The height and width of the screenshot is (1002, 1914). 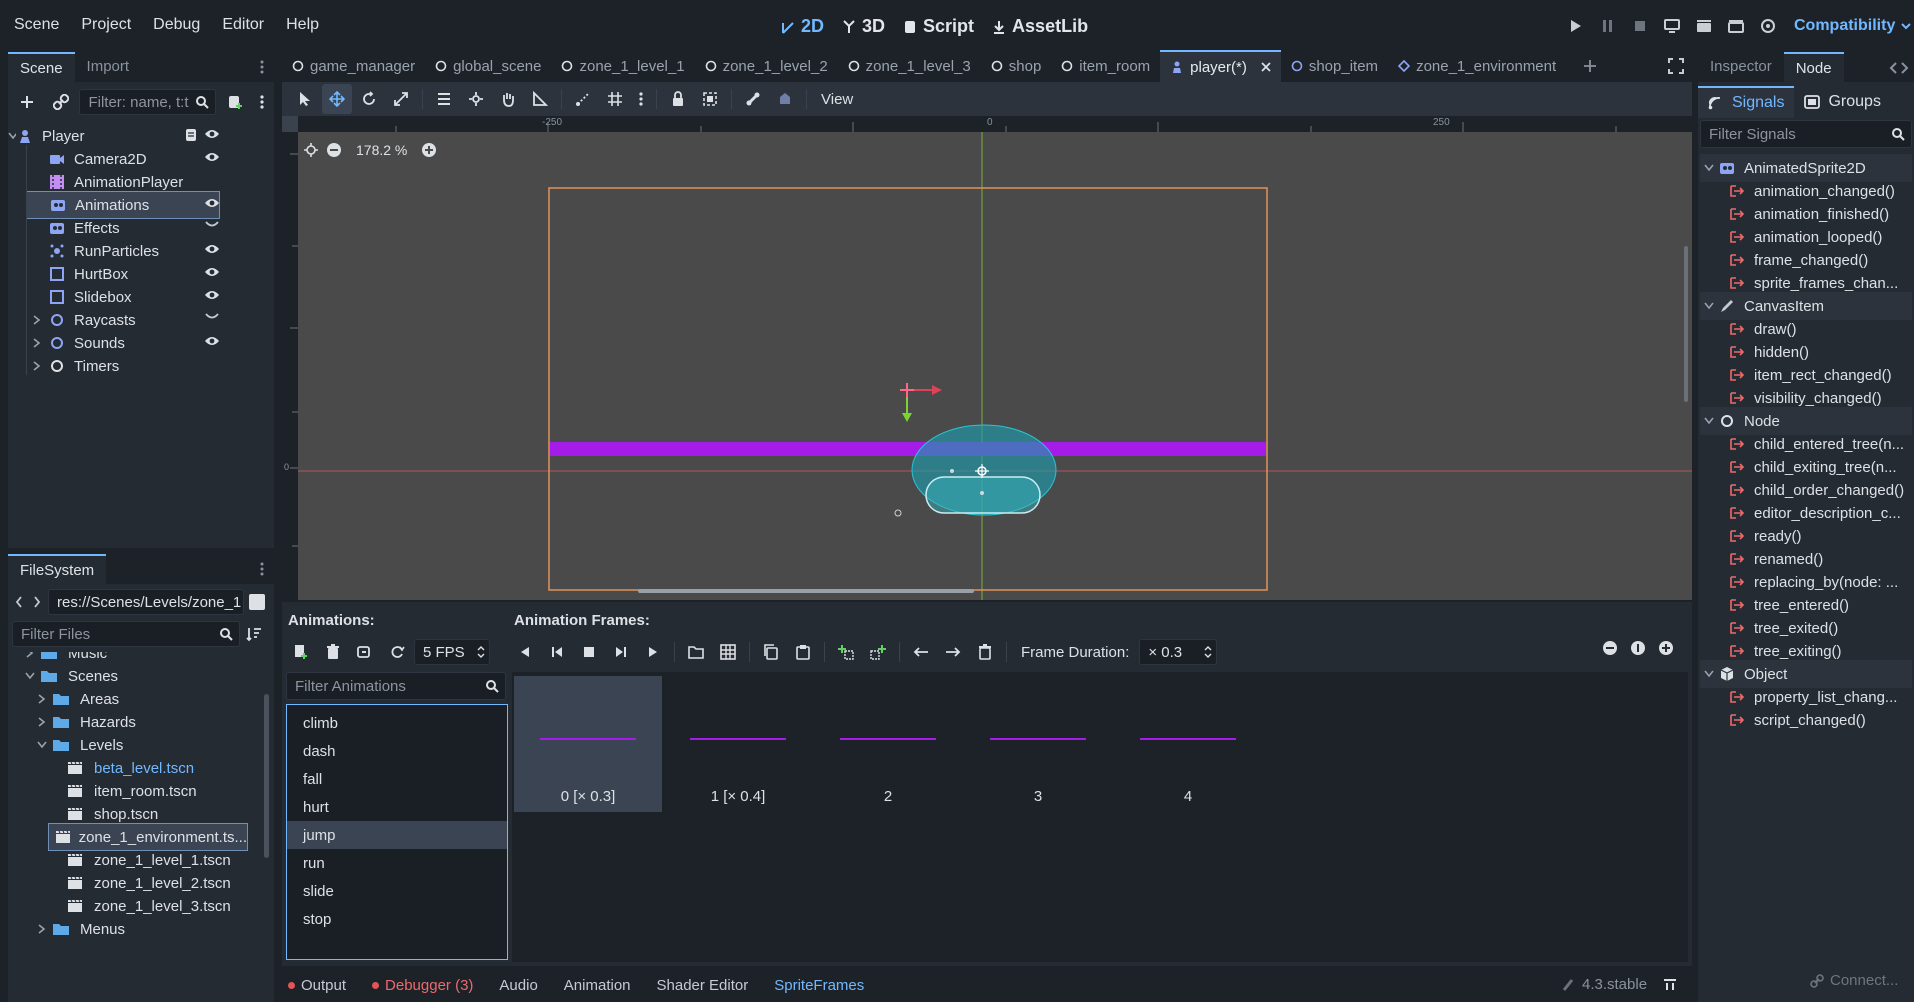 I want to click on stop-button, so click(x=1640, y=26).